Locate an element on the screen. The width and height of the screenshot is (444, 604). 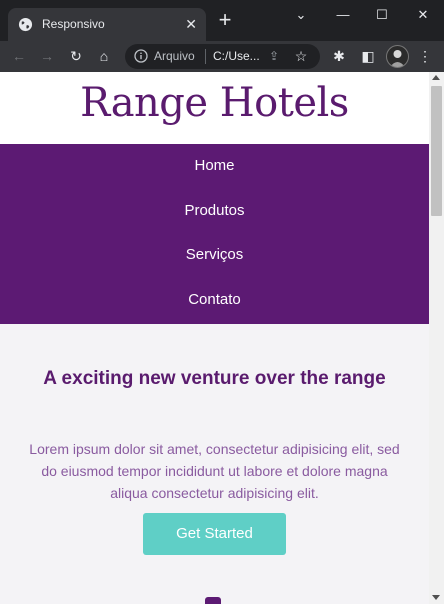
url-scheme-label: Arquivo is located at coordinates (174, 56).